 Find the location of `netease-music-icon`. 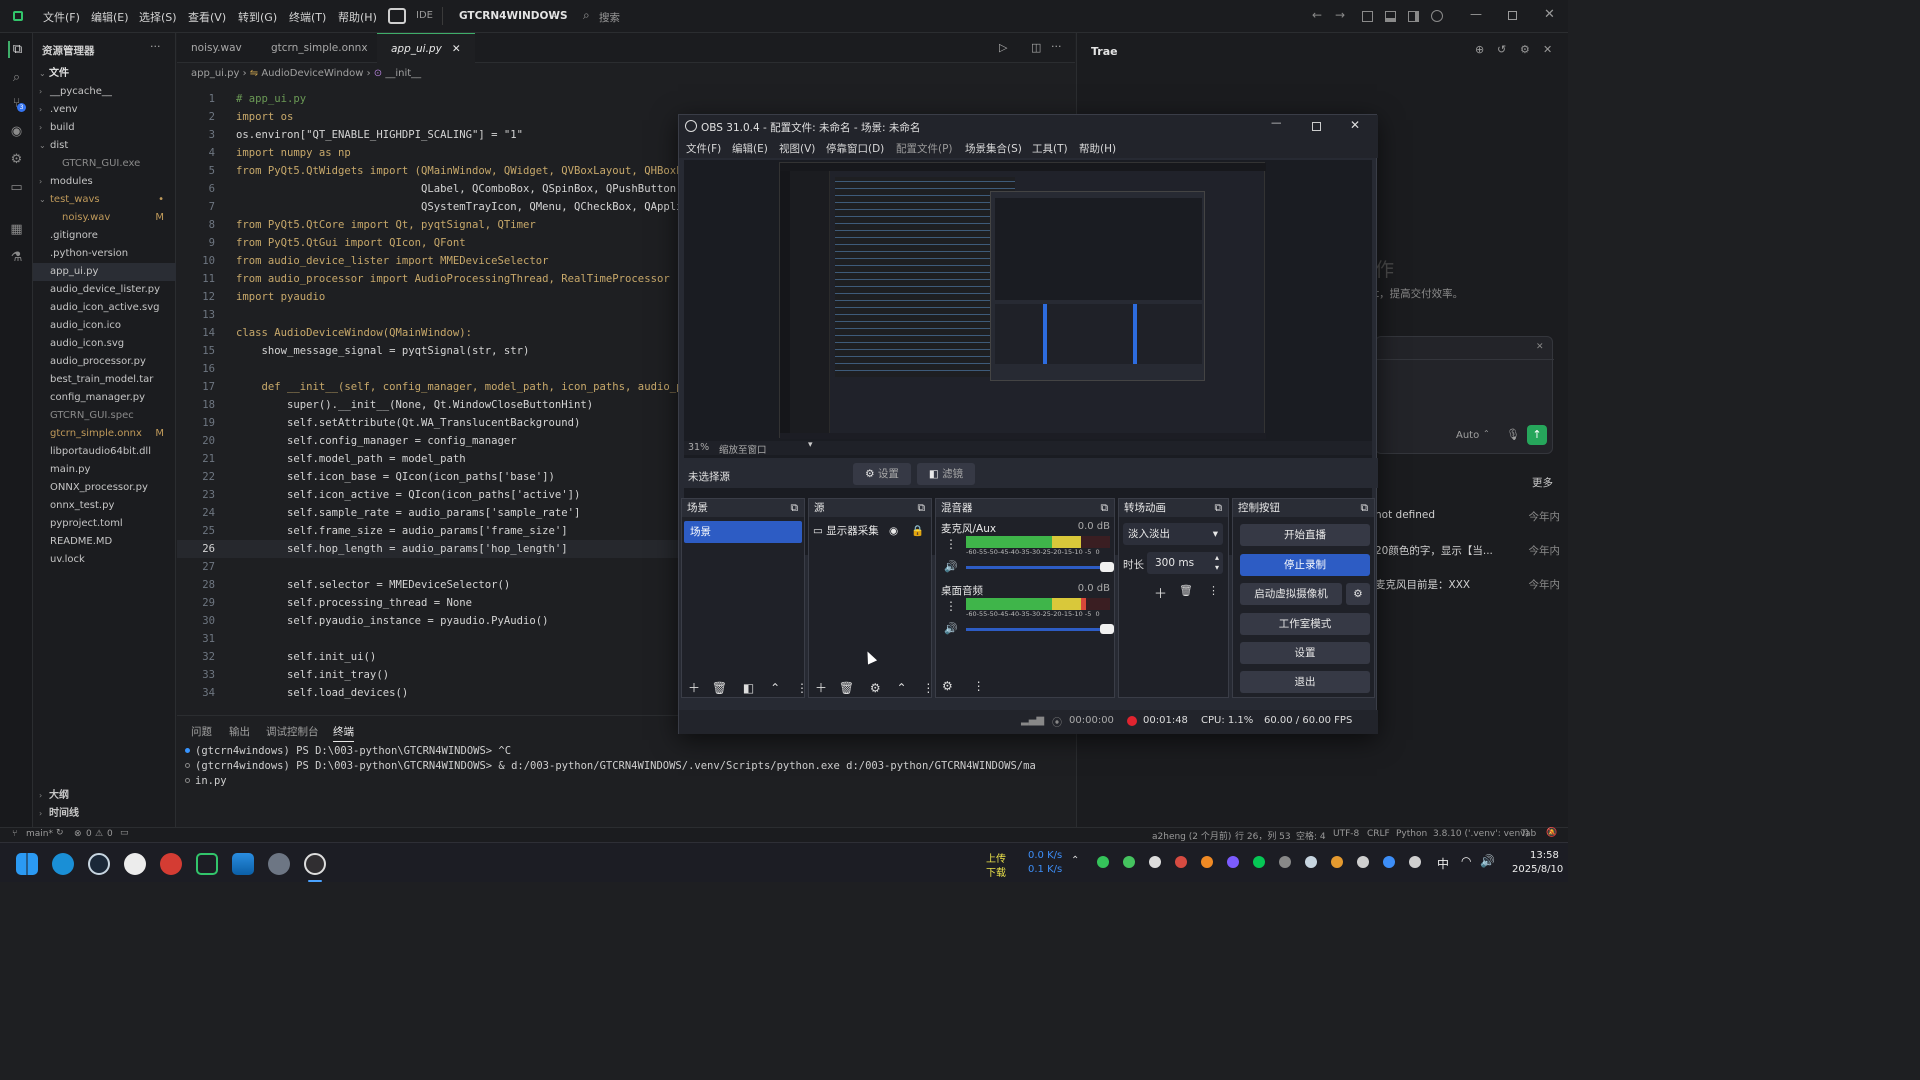

netease-music-icon is located at coordinates (171, 864).